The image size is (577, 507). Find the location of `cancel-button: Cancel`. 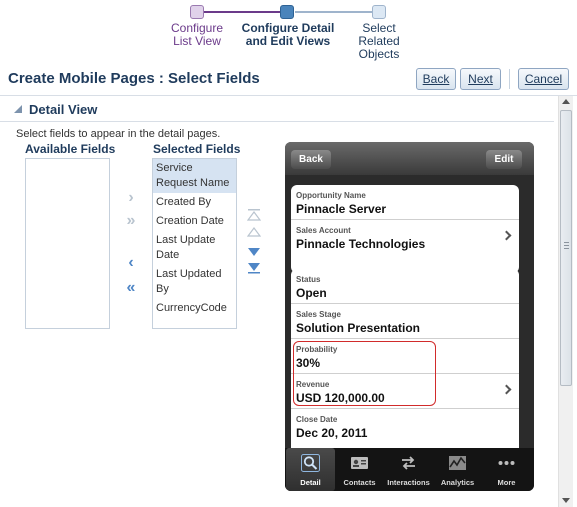

cancel-button: Cancel is located at coordinates (543, 79).